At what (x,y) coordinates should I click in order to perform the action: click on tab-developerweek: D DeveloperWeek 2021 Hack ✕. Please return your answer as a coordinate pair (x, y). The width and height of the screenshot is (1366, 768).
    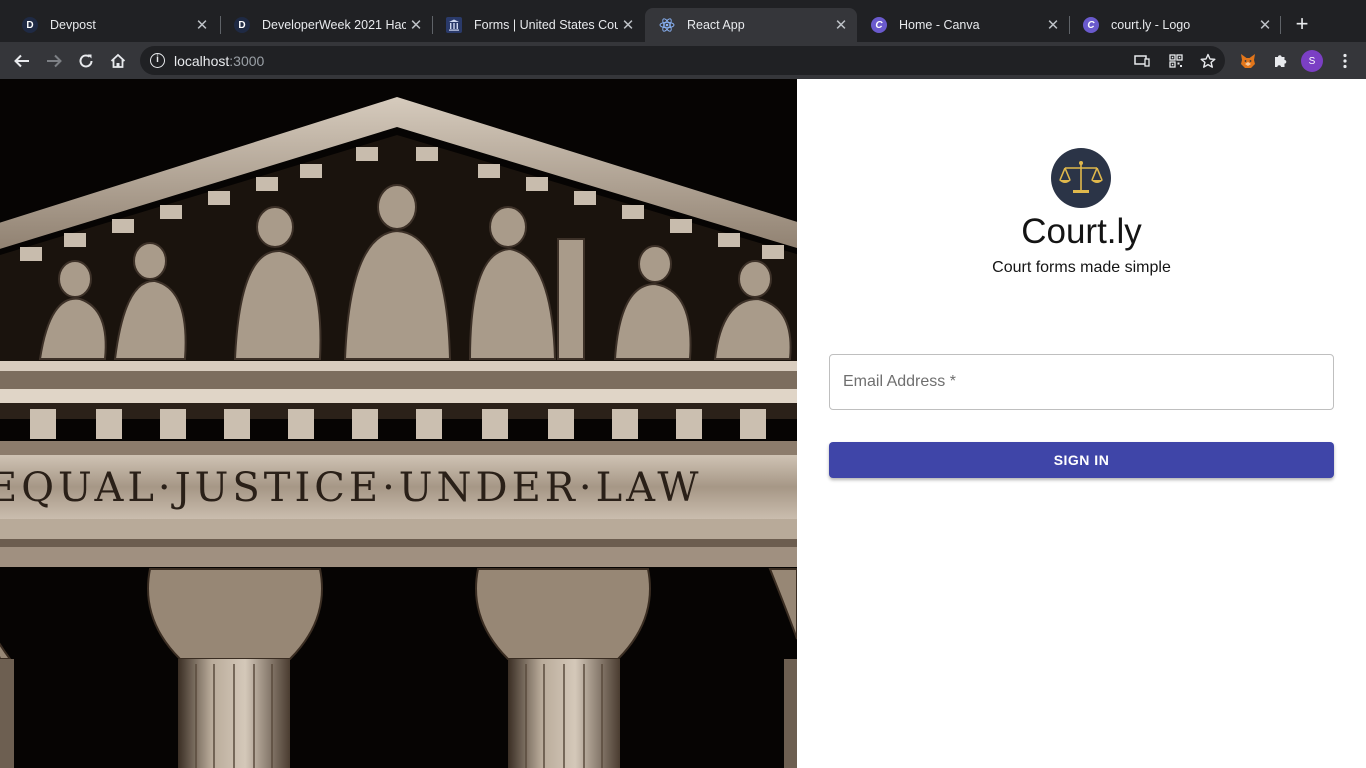
    Looking at the image, I should click on (326, 25).